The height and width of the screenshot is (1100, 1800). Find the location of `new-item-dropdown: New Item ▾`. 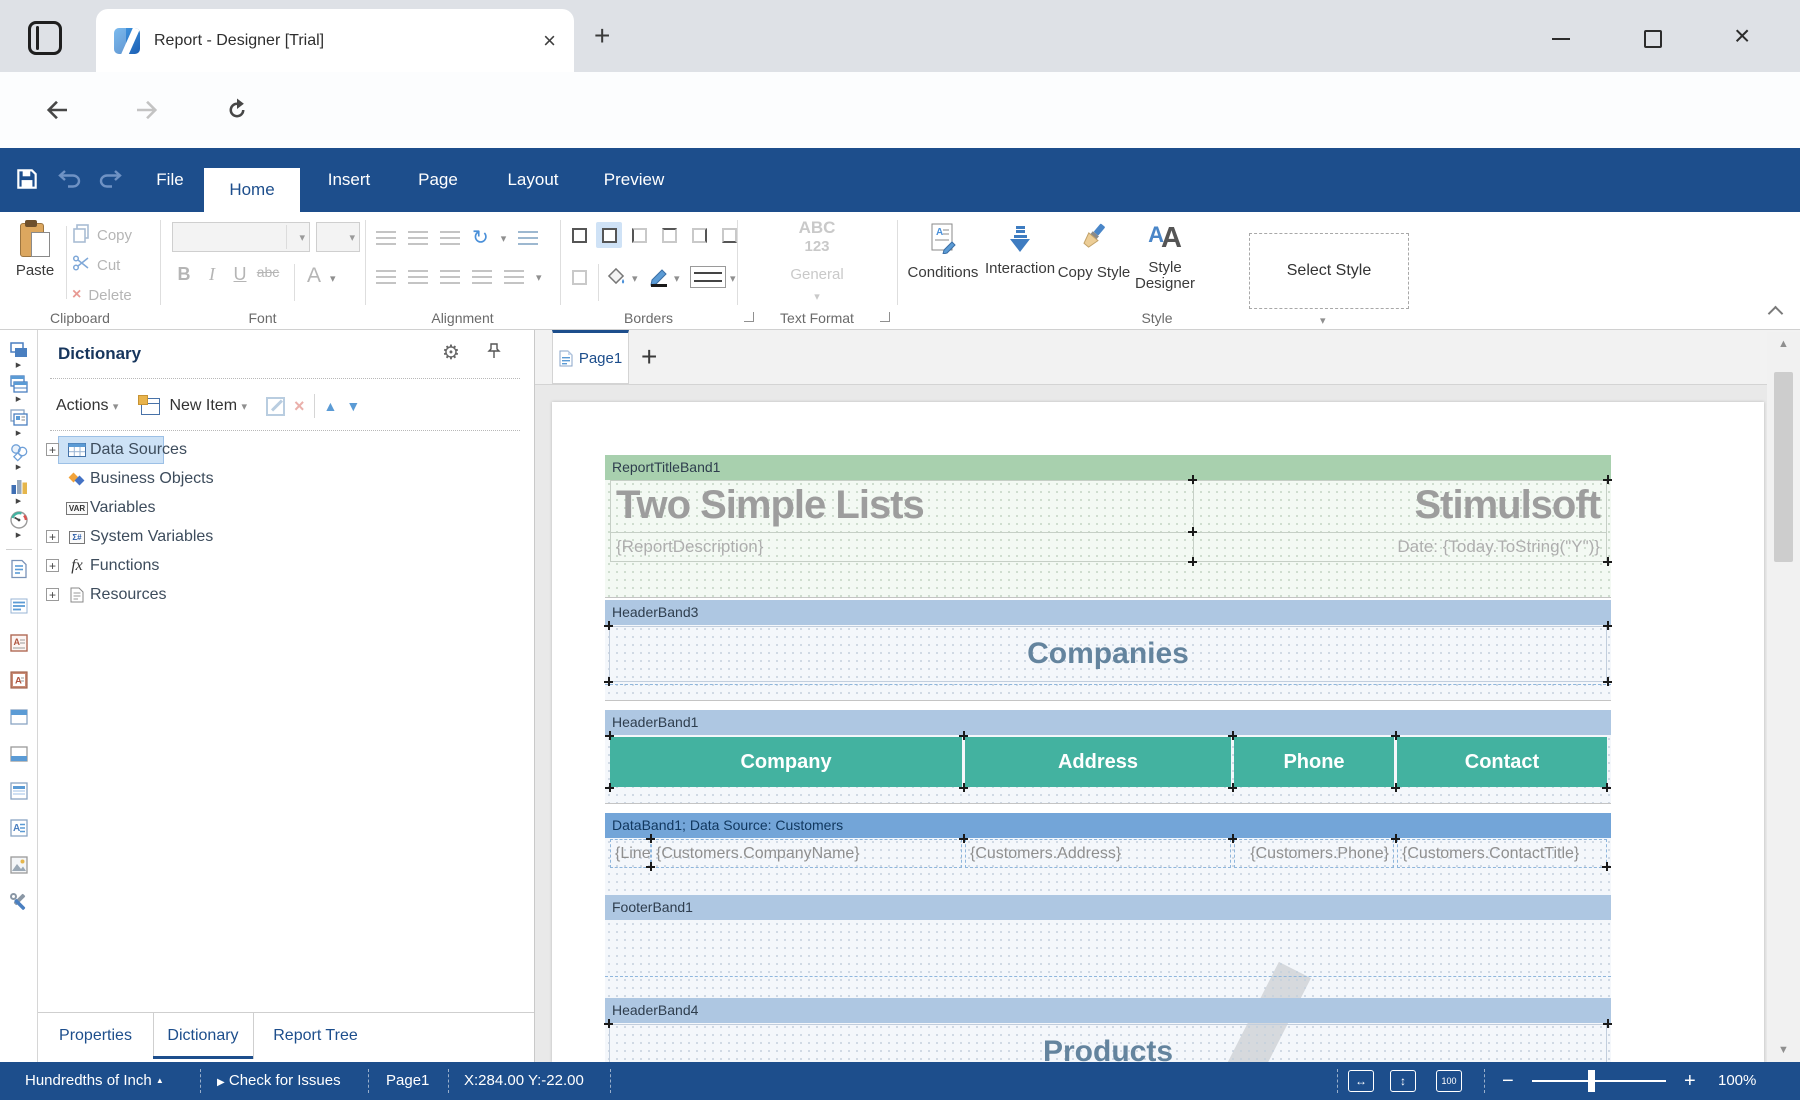

new-item-dropdown: New Item ▾ is located at coordinates (208, 406).